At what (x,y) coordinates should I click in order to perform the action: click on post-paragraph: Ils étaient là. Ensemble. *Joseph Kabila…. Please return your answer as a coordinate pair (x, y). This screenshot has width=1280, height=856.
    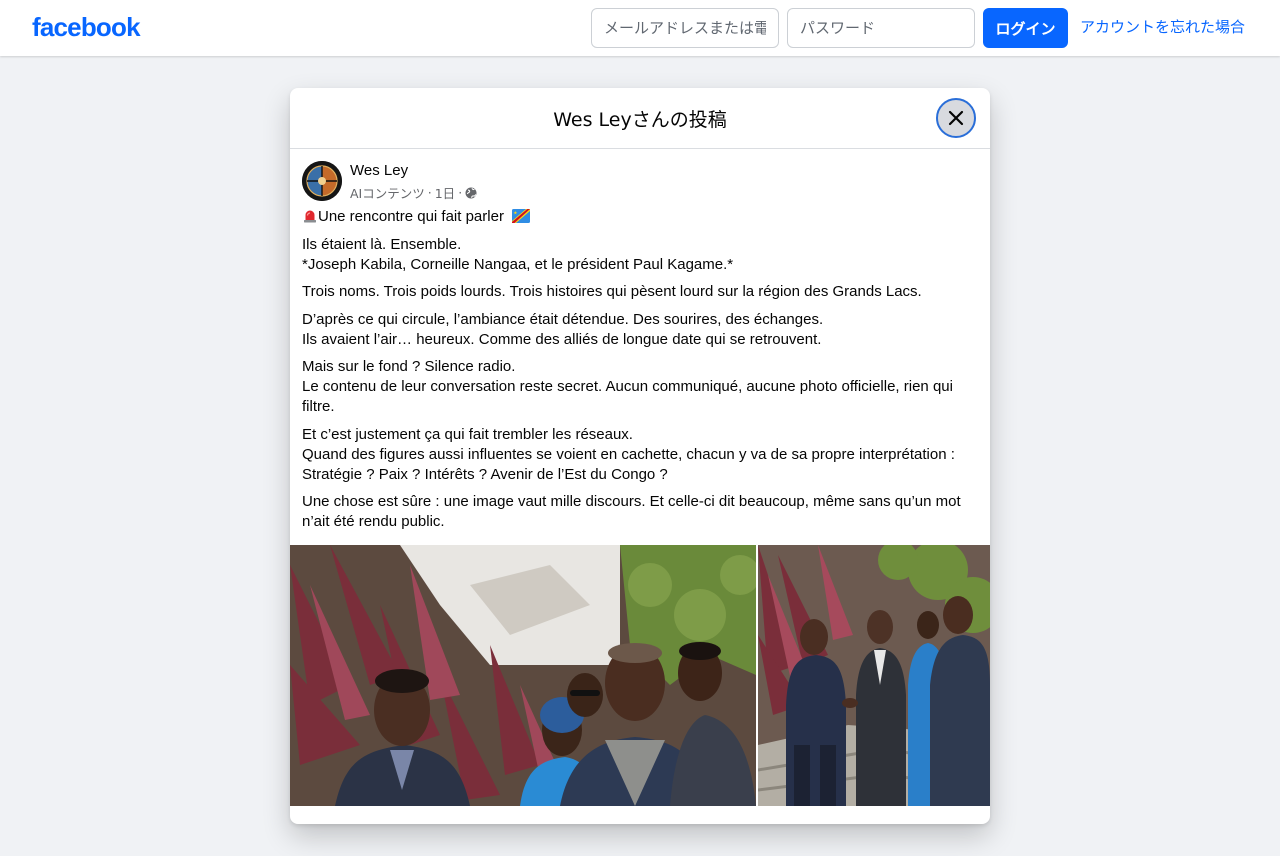
    Looking at the image, I should click on (637, 255).